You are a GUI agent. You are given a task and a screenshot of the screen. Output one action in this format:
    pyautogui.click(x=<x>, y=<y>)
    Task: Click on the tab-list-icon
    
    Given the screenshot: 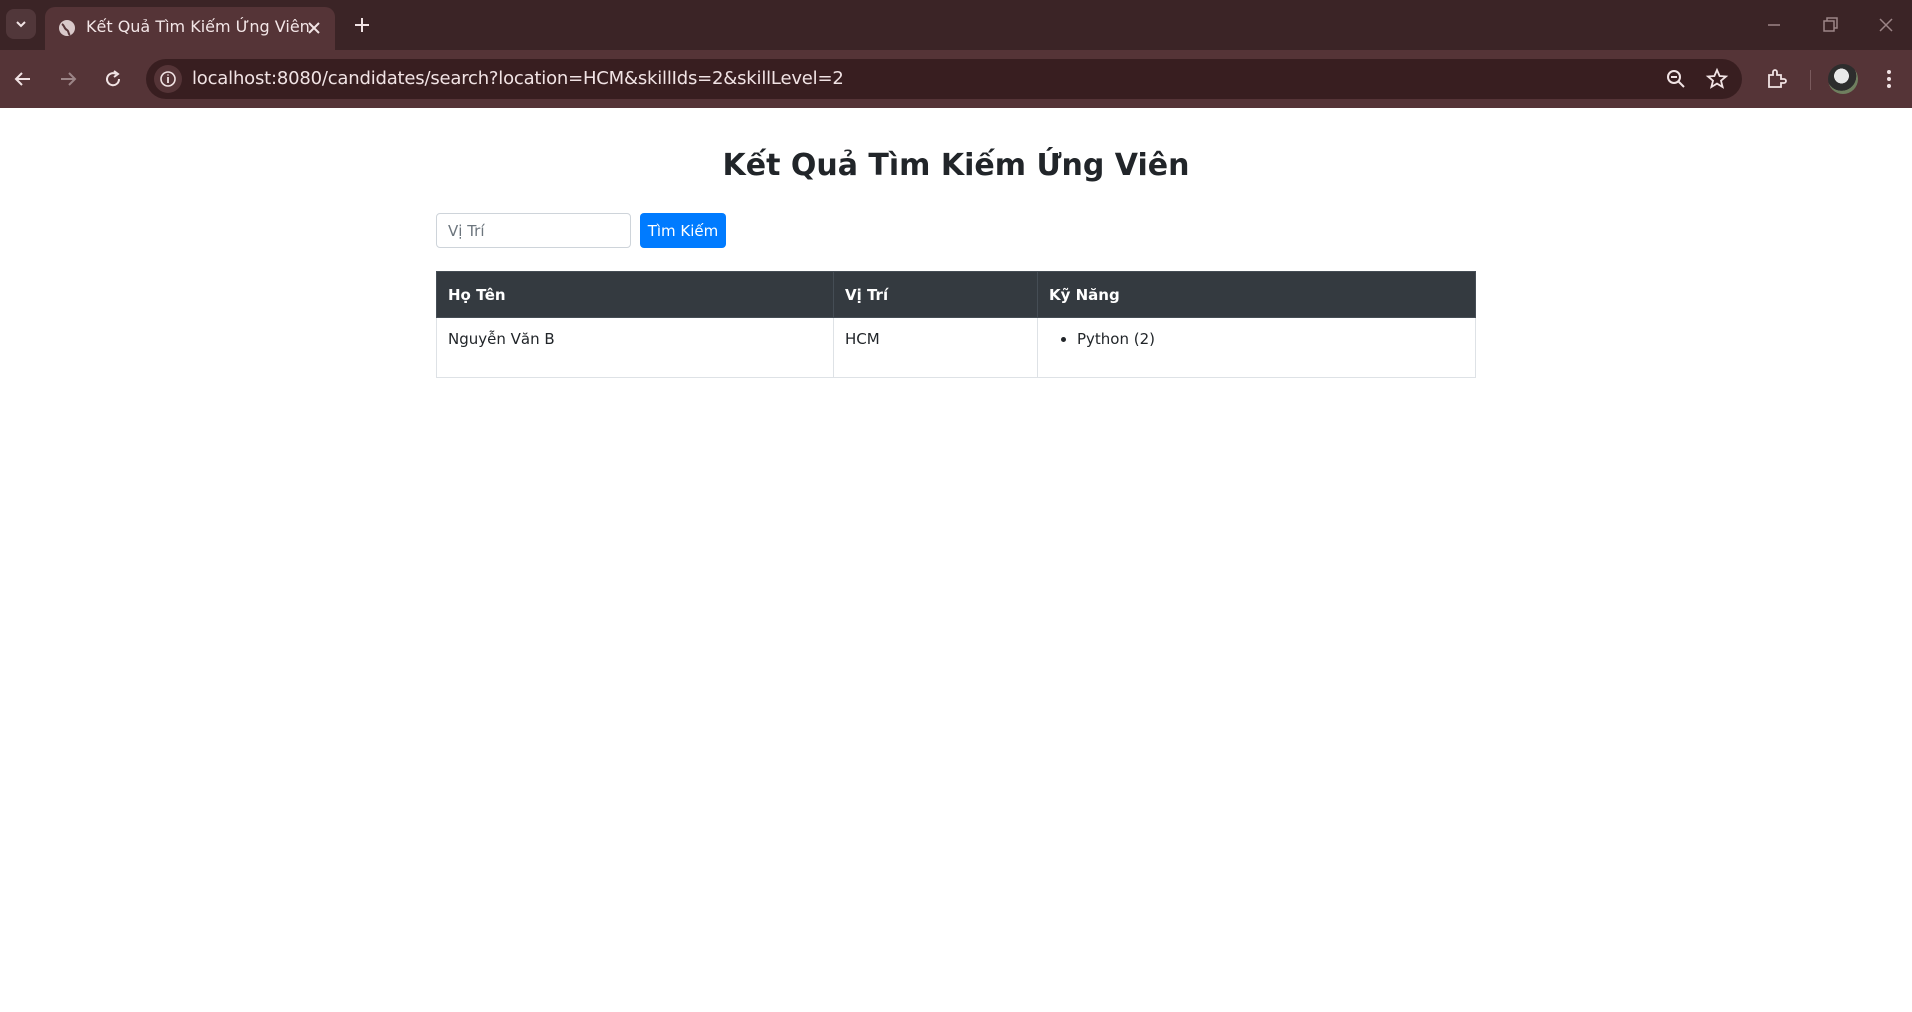 What is the action you would take?
    pyautogui.click(x=21, y=24)
    